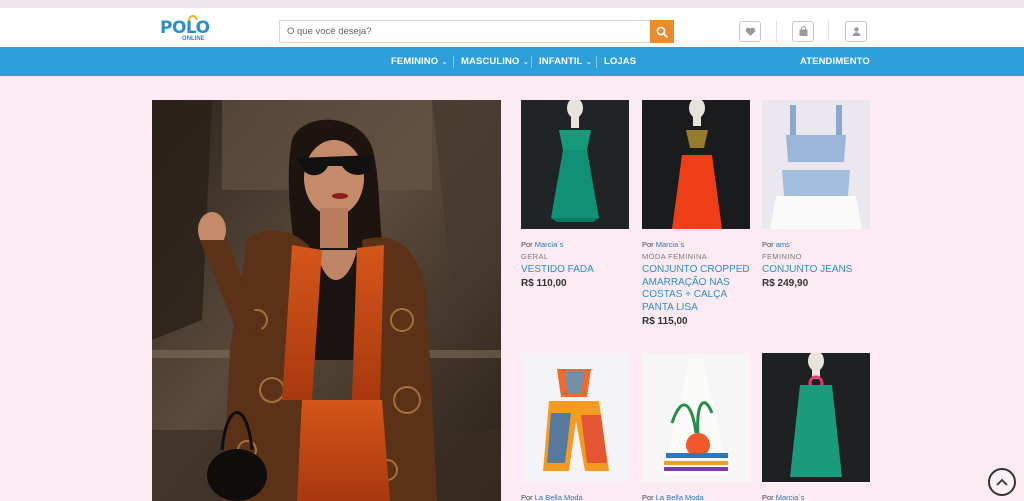 The height and width of the screenshot is (501, 1024). I want to click on logo: POLO ONLINE, so click(185, 29).